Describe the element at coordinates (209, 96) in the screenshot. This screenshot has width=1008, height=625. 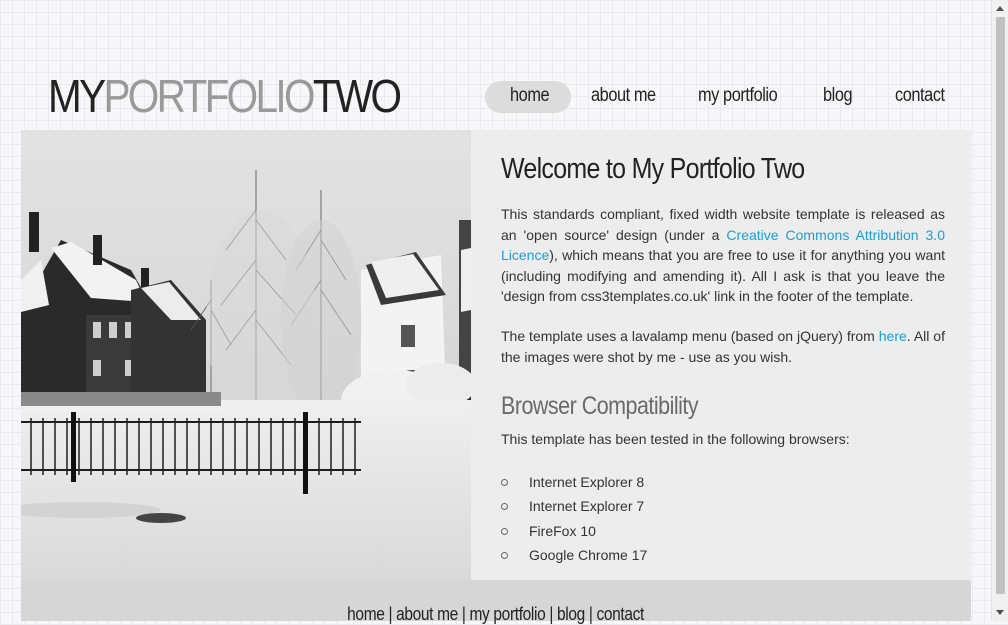
I see `logo-part-portfolio: PORTFOLIO` at that location.